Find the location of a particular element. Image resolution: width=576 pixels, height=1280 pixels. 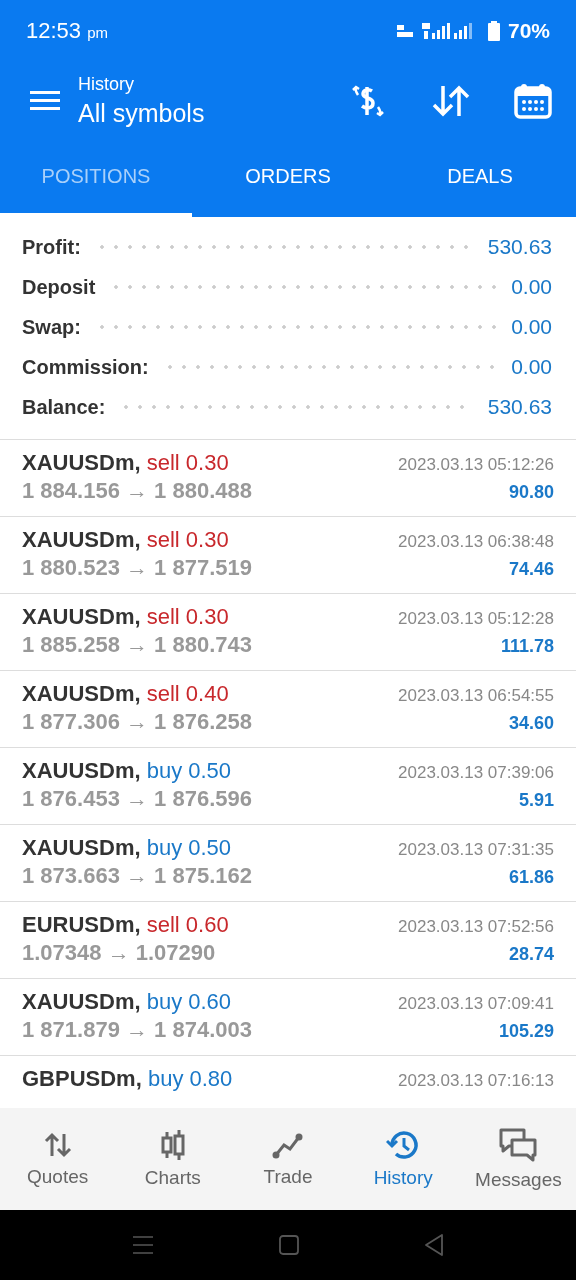

trade-time: 2023.03.13 06:54:55 is located at coordinates (476, 696).